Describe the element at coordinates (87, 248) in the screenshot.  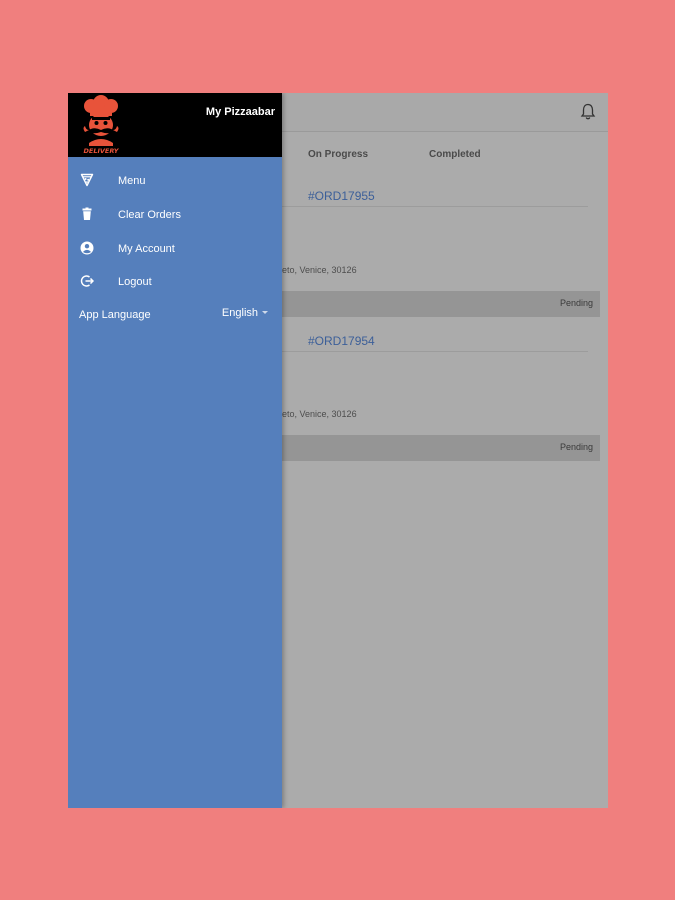
I see `account-icon` at that location.